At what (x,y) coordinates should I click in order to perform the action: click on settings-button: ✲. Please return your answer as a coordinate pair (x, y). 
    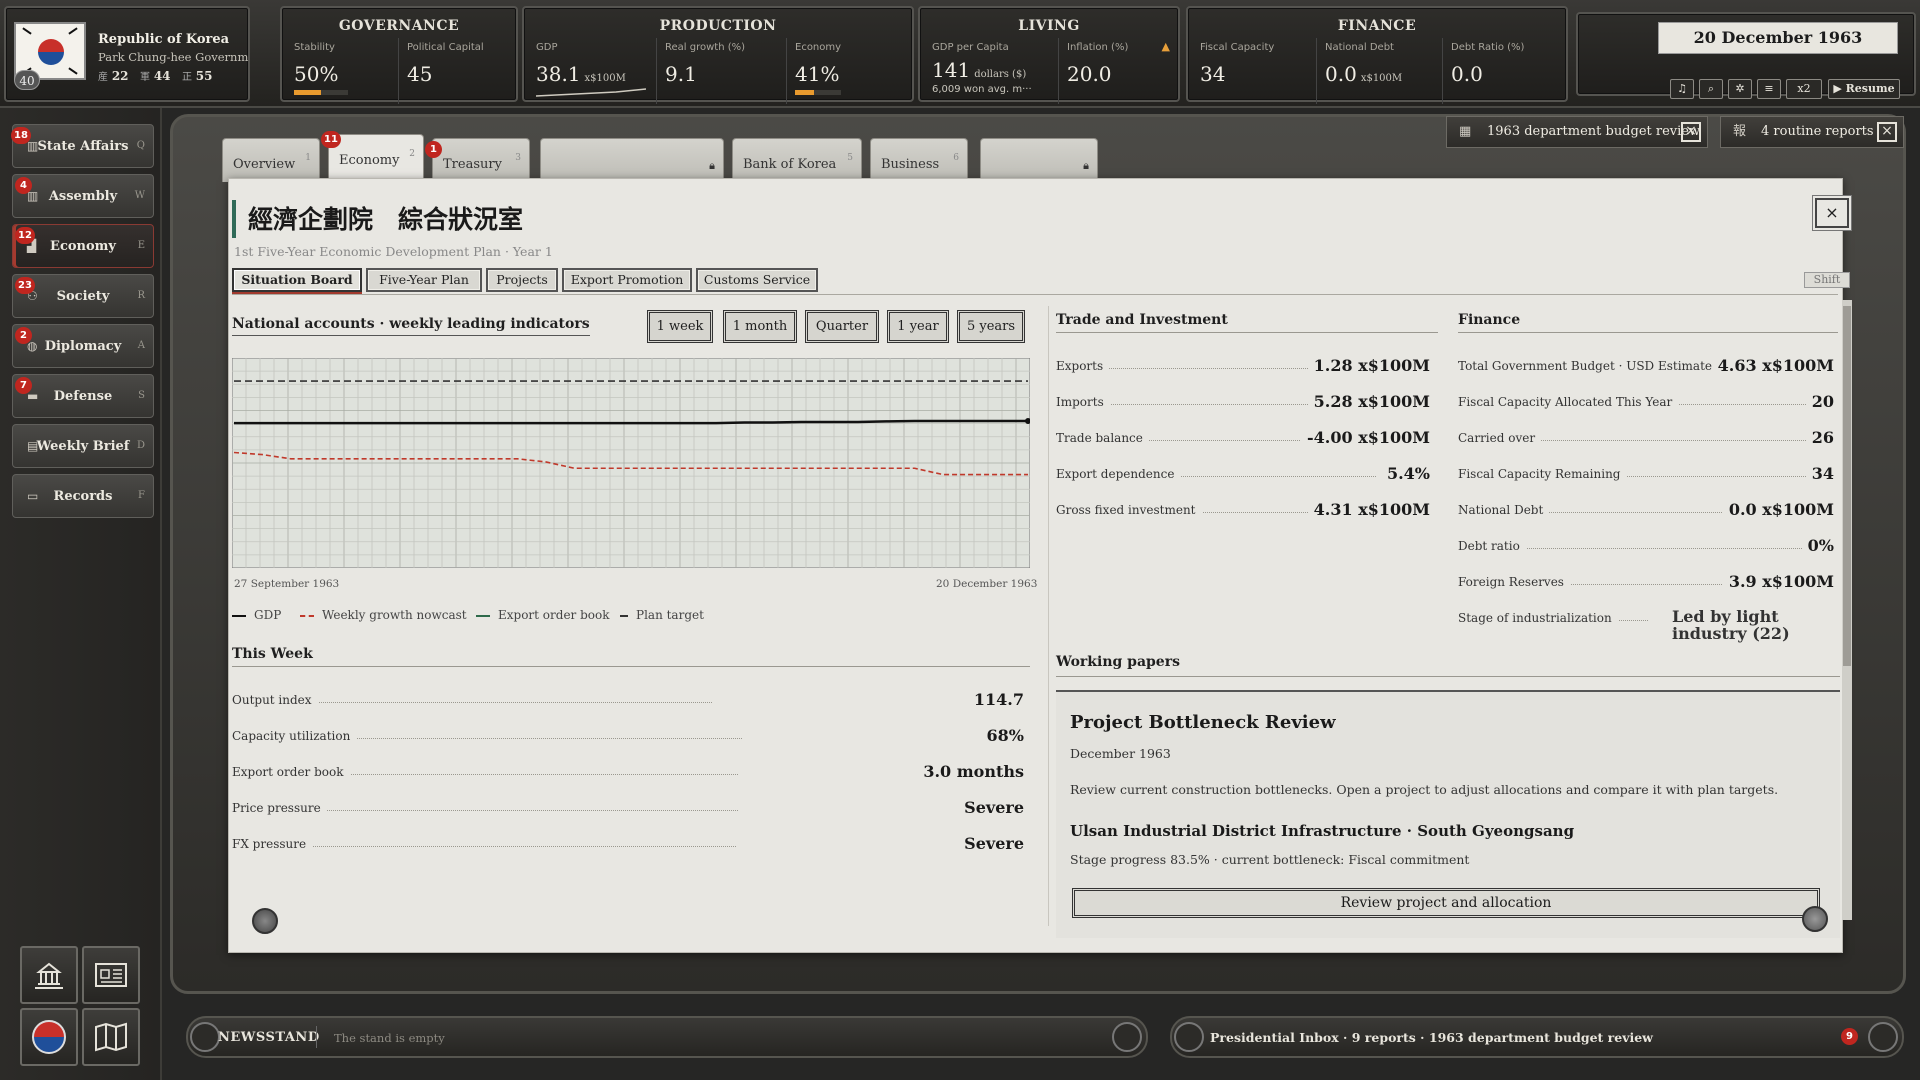
    Looking at the image, I should click on (1740, 89).